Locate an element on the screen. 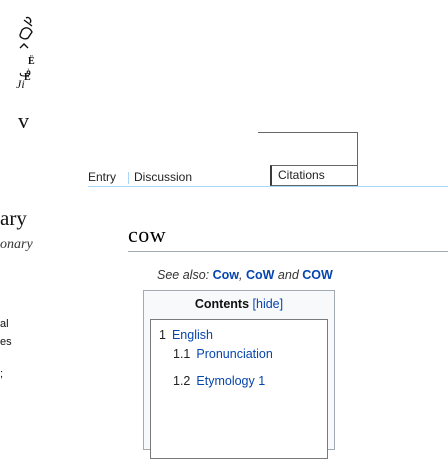 The image size is (448, 459). toc-item-label: Etymology 1 is located at coordinates (231, 381).